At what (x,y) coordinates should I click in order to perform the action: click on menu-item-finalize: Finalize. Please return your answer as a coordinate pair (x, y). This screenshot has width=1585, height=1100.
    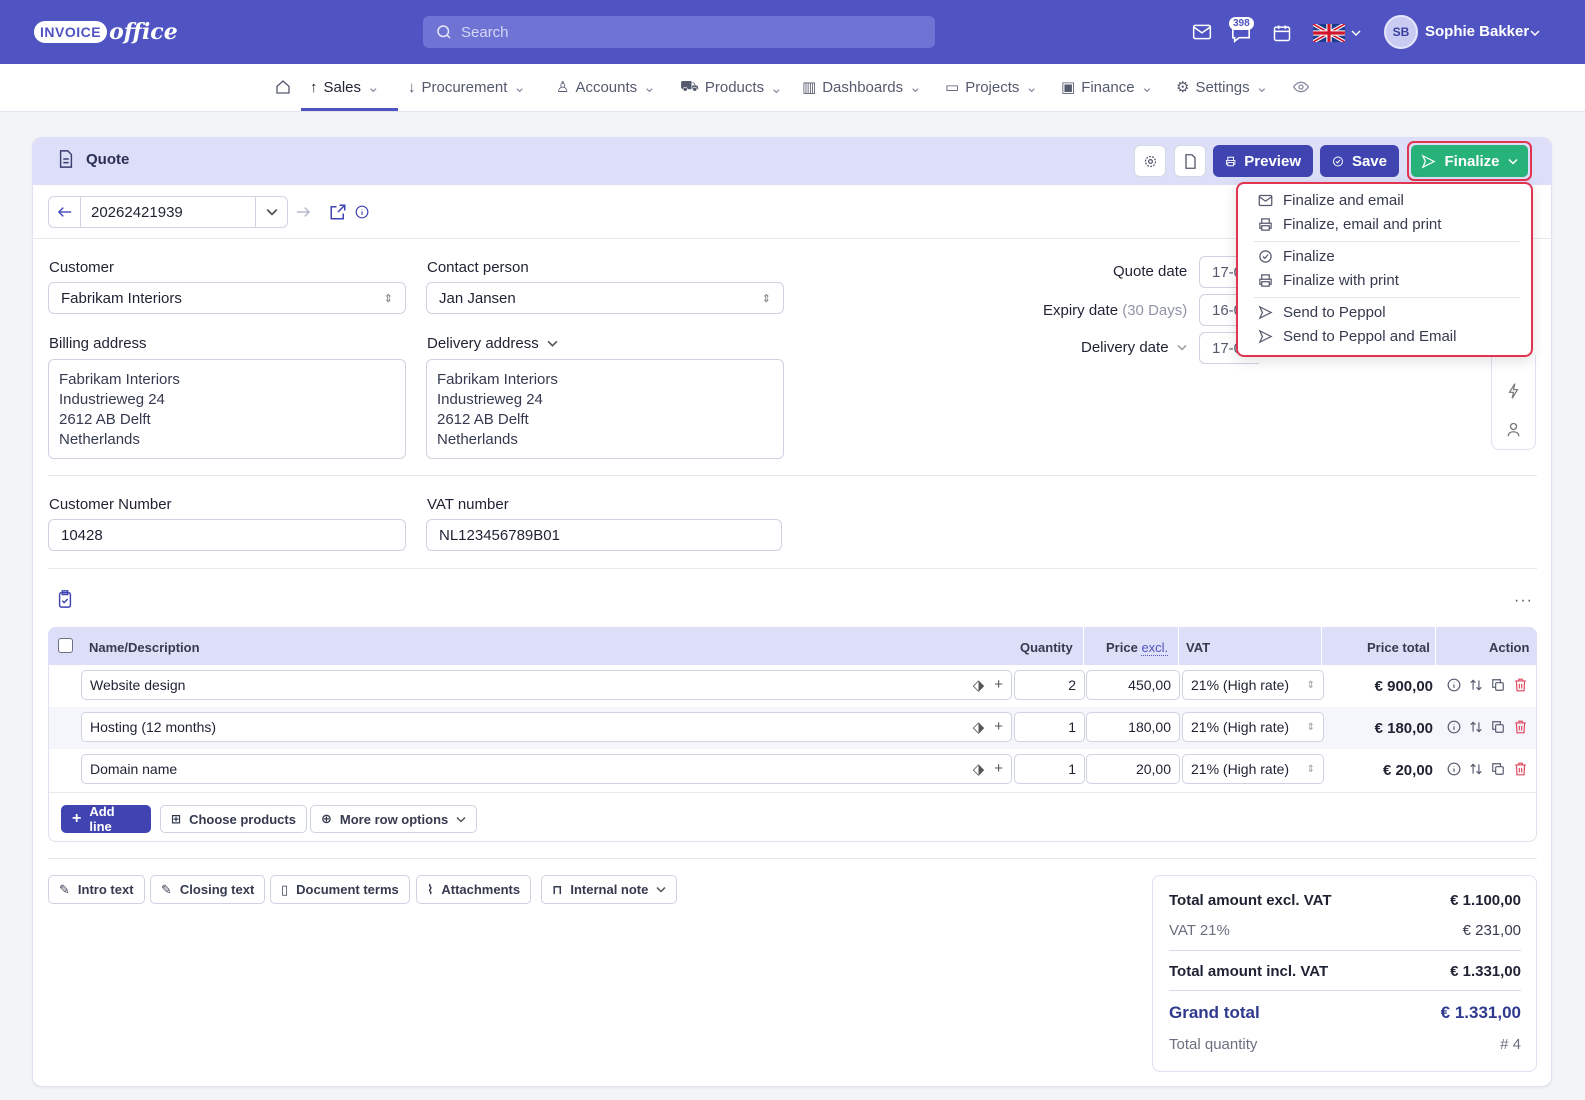
    Looking at the image, I should click on (1296, 256).